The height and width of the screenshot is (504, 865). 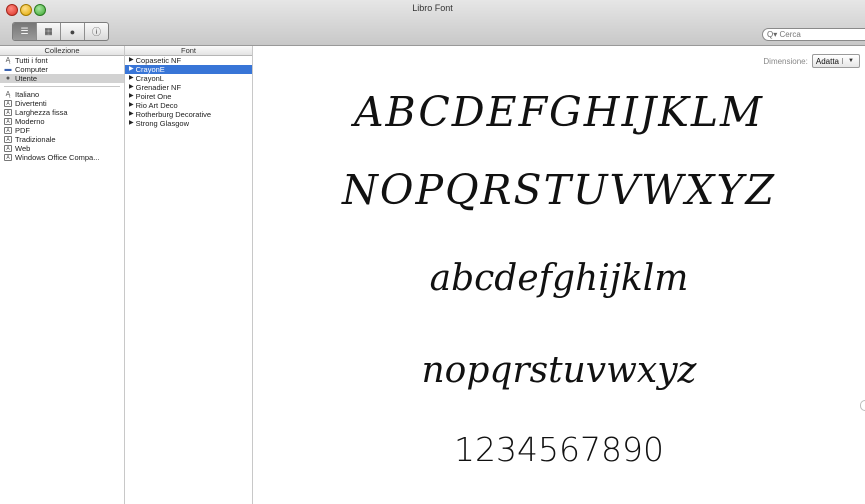 What do you see at coordinates (432, 8) in the screenshot?
I see `window-title: Libro Font` at bounding box center [432, 8].